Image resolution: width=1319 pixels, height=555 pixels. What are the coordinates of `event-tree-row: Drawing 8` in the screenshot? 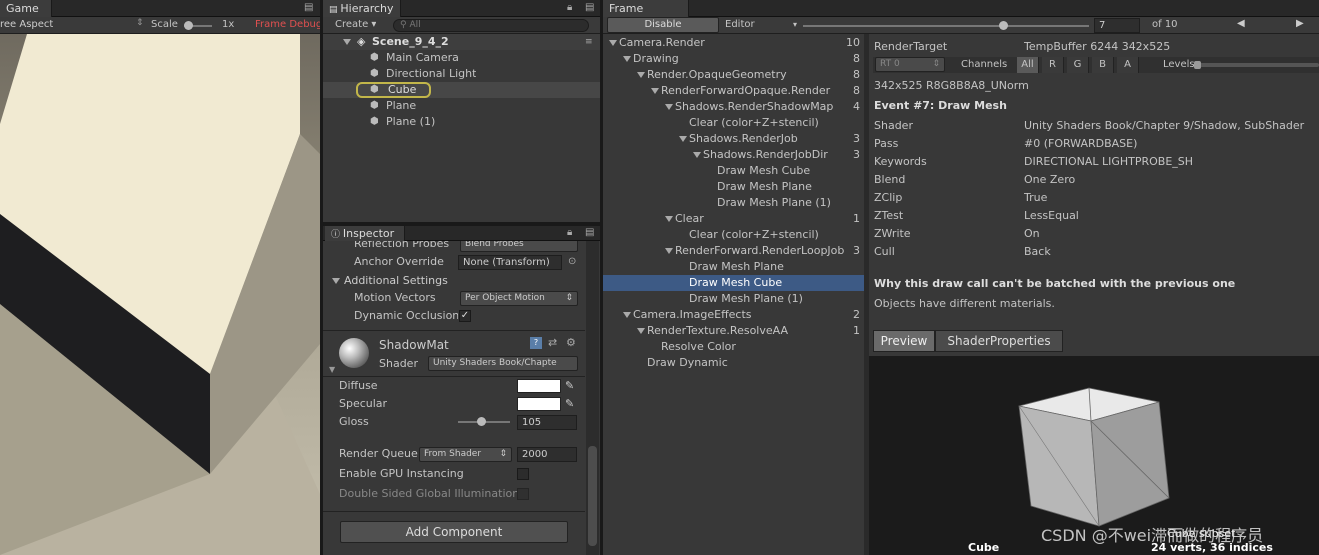 It's located at (733, 59).